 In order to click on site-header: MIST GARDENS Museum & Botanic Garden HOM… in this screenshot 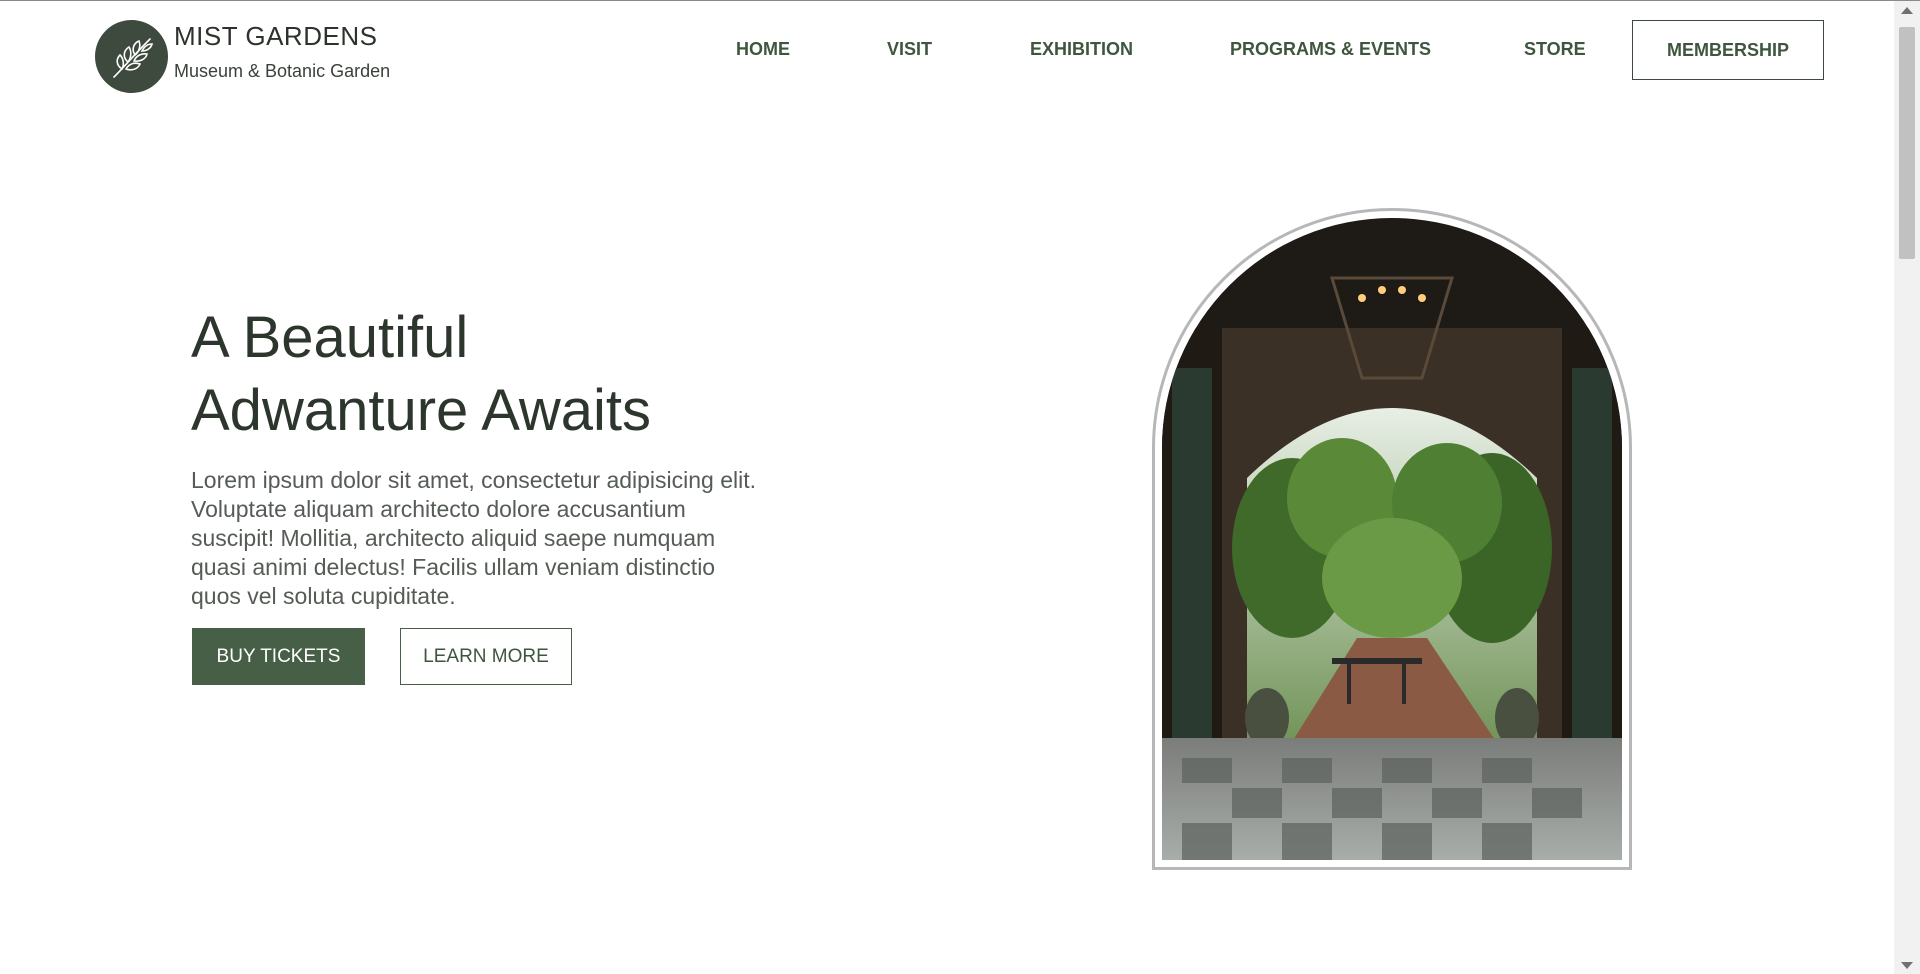, I will do `click(947, 51)`.